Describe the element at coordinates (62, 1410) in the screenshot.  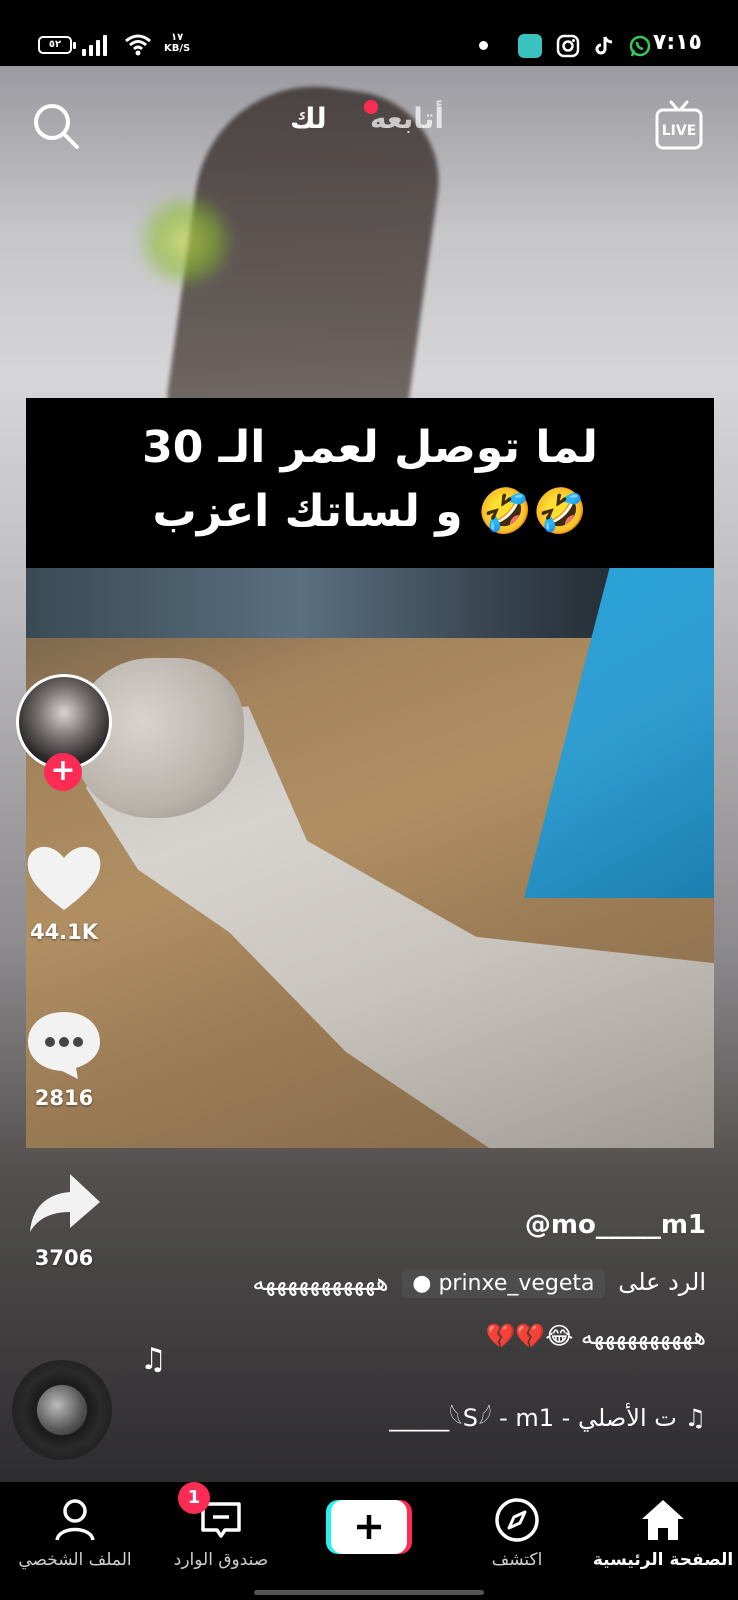
I see `music-disc-icon` at that location.